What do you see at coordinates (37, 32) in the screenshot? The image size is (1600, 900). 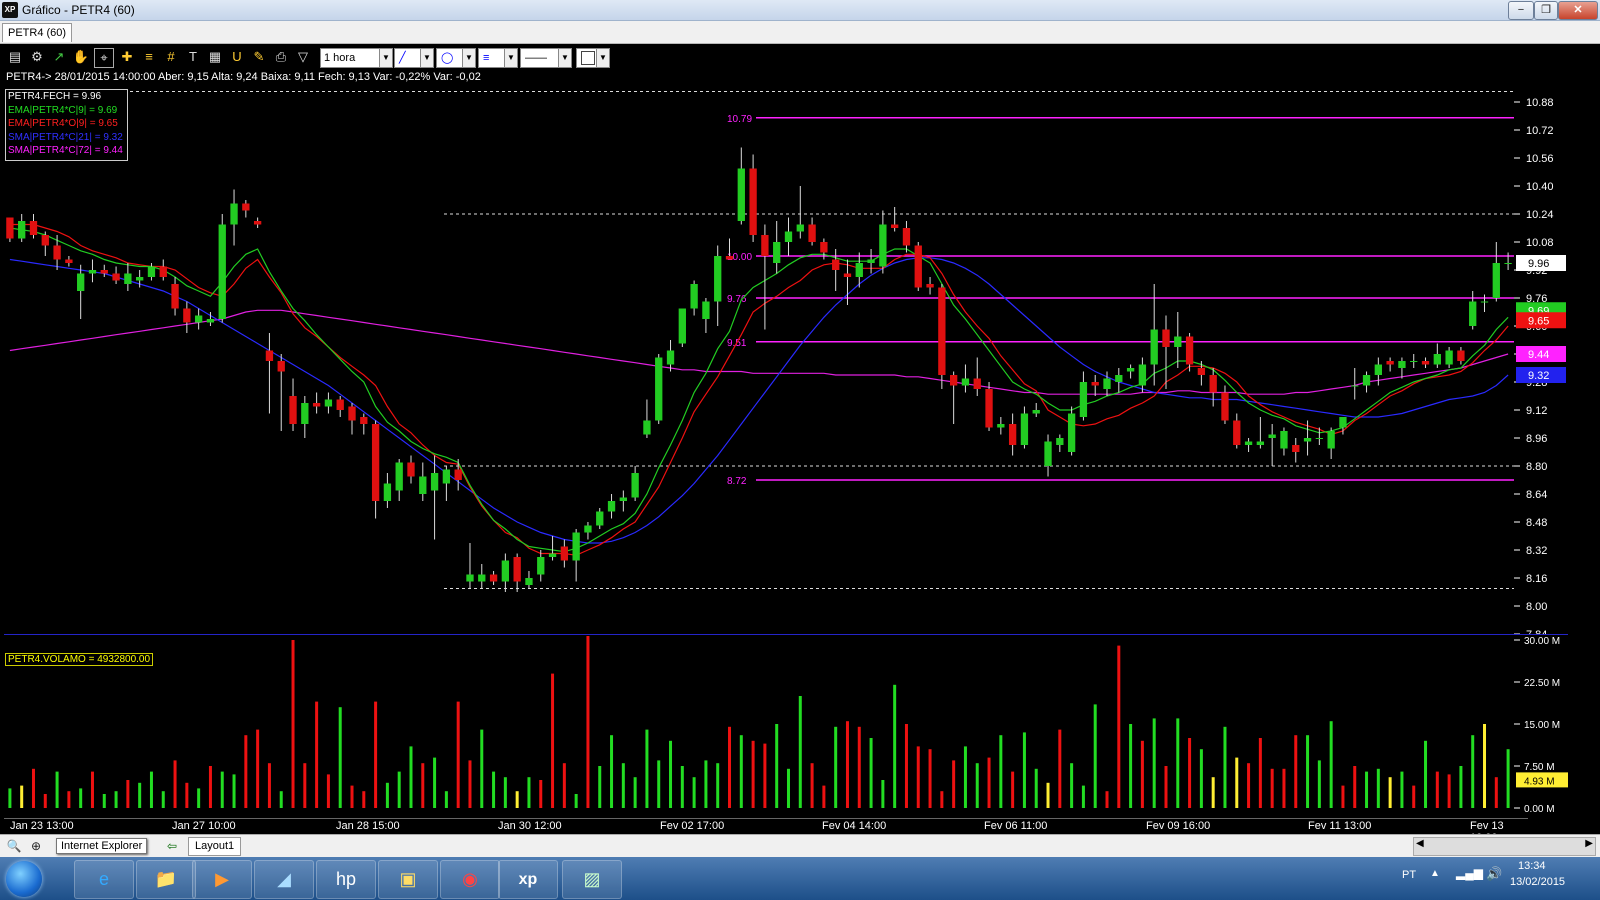 I see `tab-petr4-60: PETR4 (60)` at bounding box center [37, 32].